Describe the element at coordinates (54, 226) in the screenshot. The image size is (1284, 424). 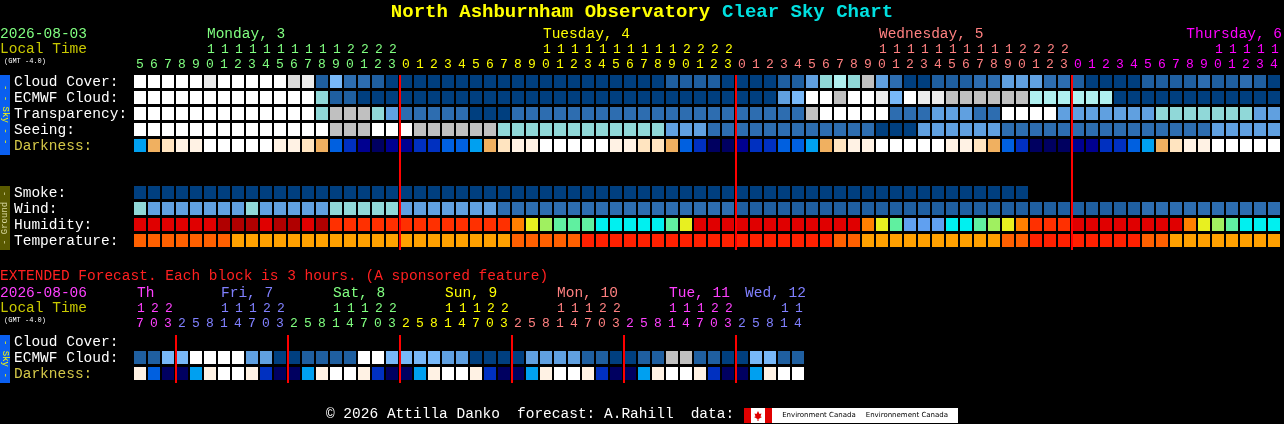
I see `row-label: Humidity:` at that location.